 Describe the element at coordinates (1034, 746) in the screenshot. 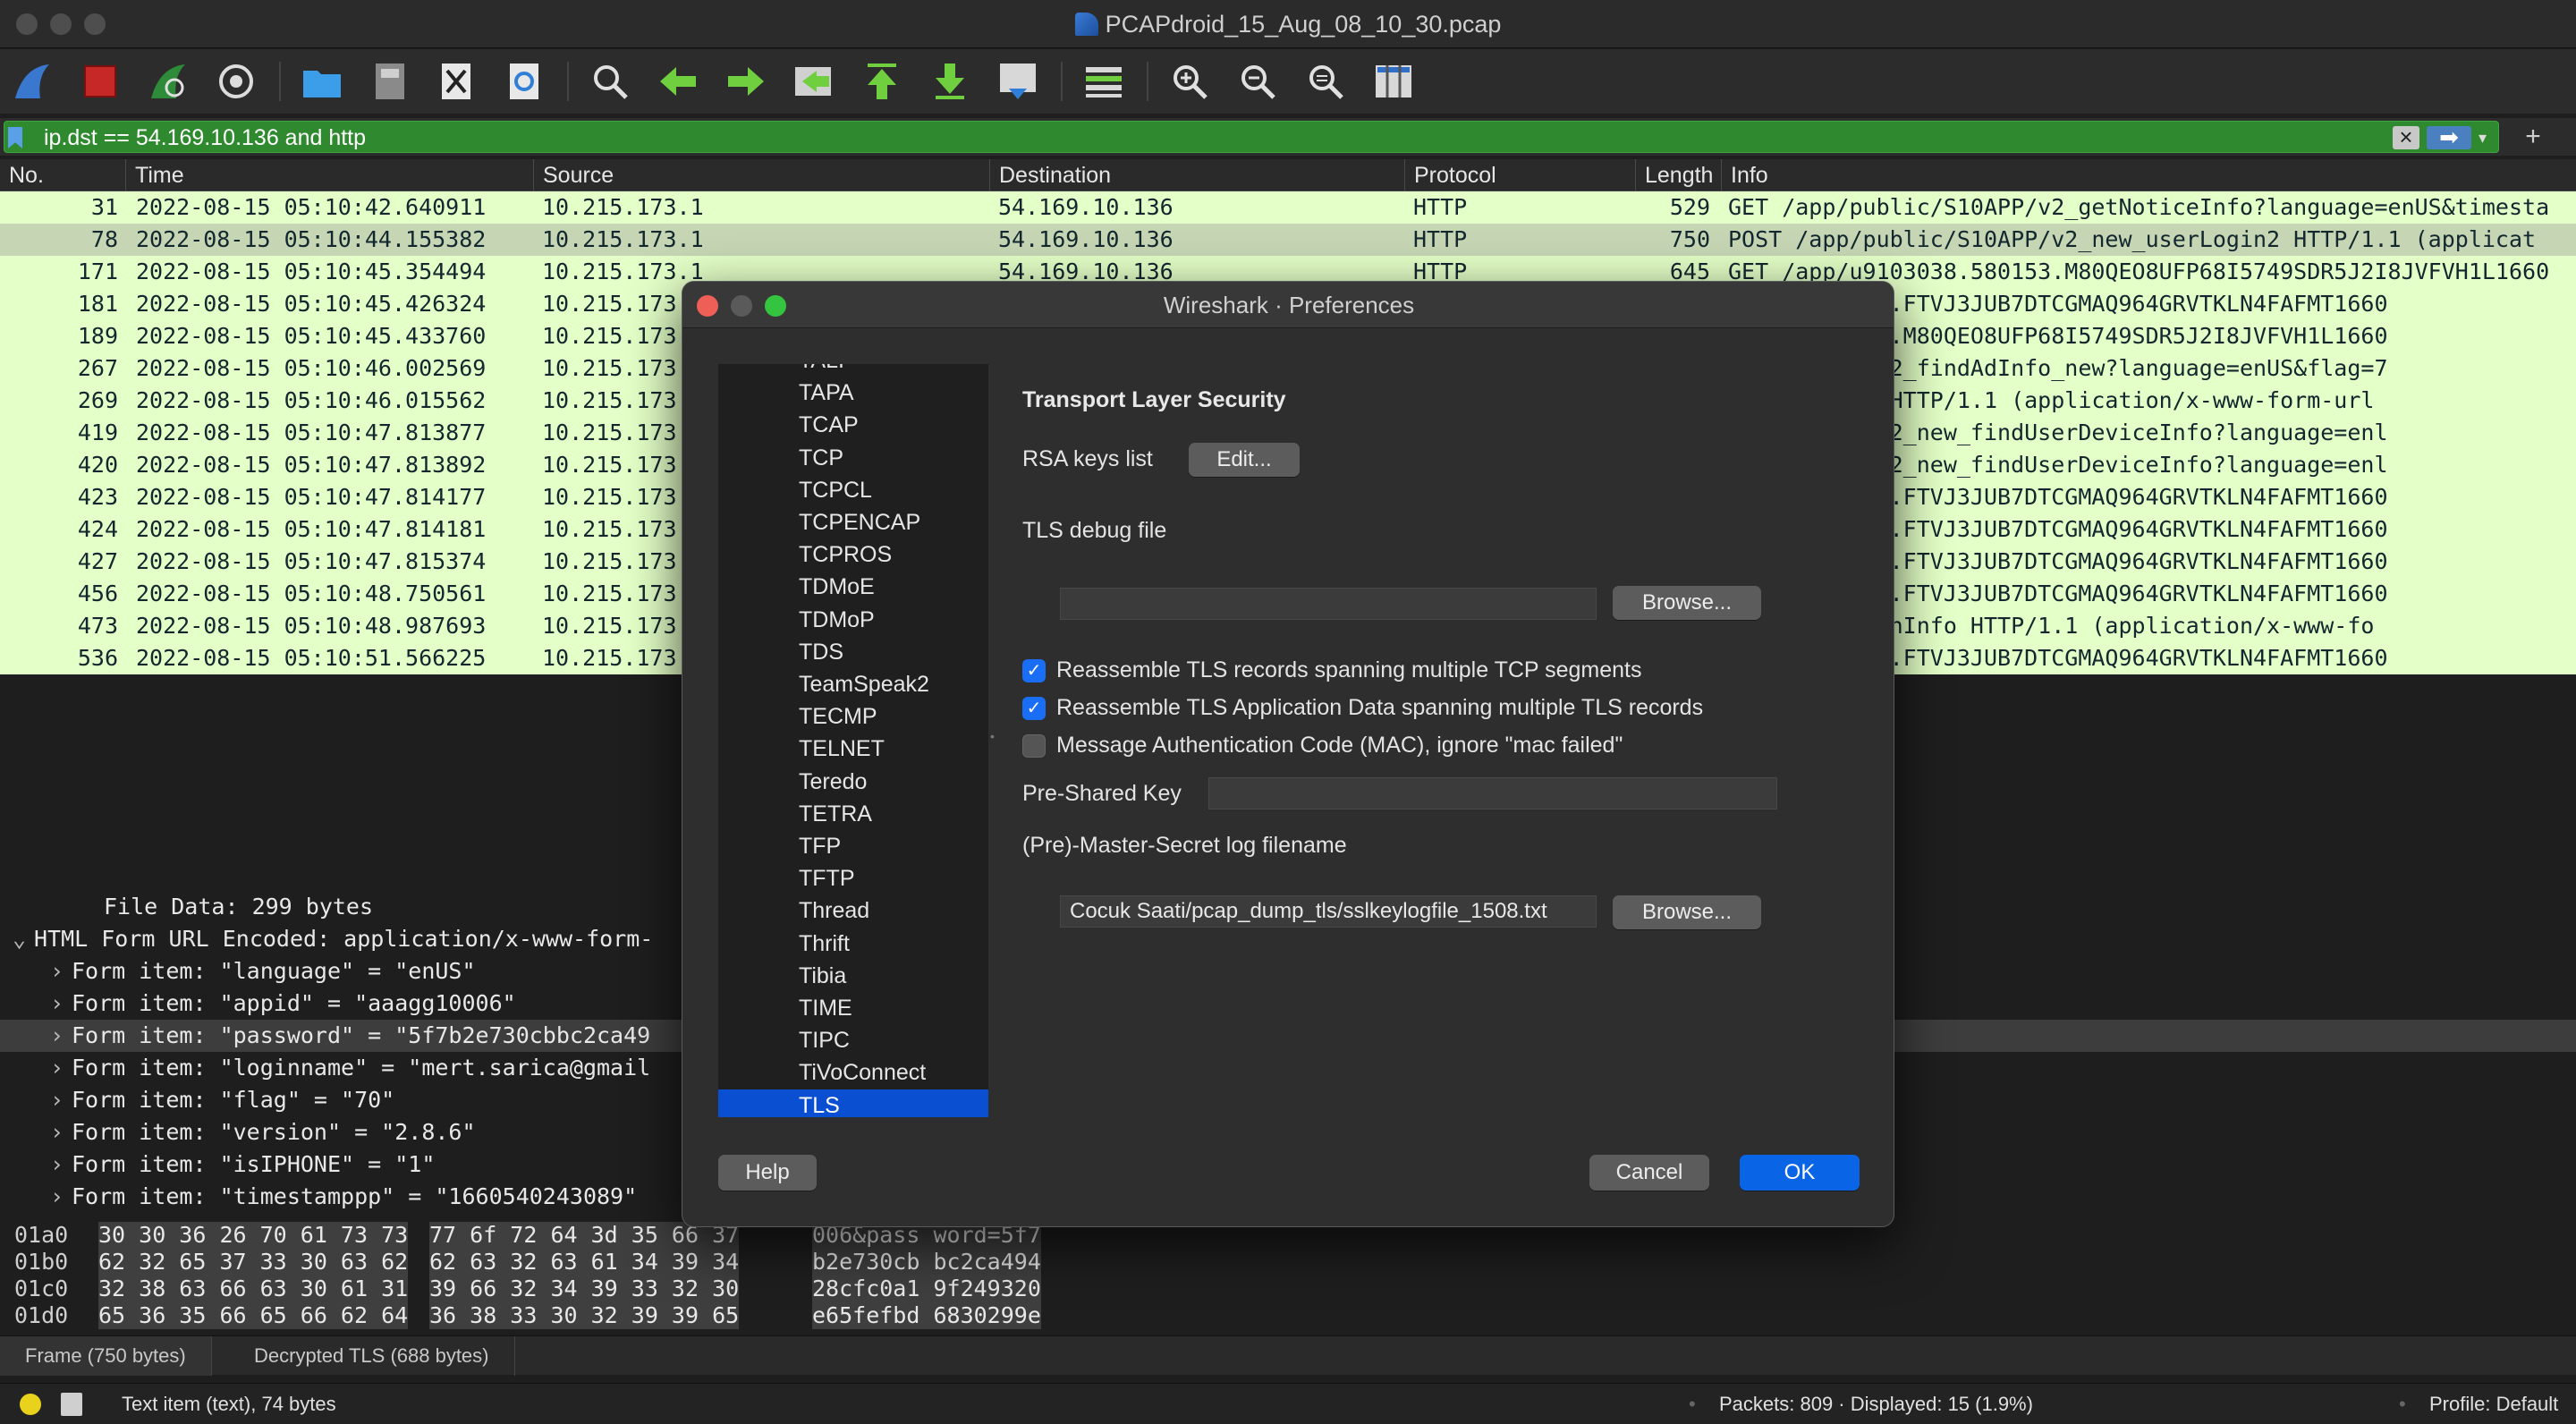

I see `ignore-mac-failed-checkbox` at that location.